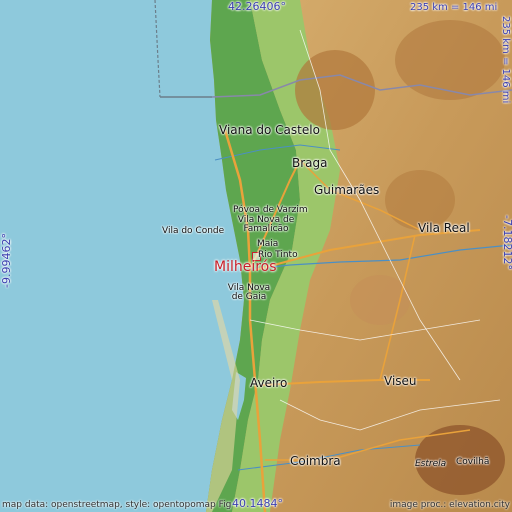 The image size is (512, 512). What do you see at coordinates (257, 503) in the screenshot?
I see `south-coordinate: 40.1484°` at bounding box center [257, 503].